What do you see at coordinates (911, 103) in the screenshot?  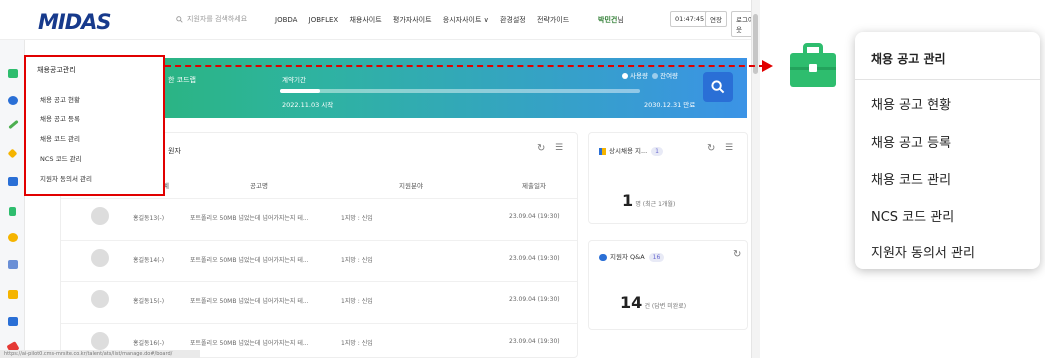 I see `popup-item-notice-status: 채용 공고 현황` at bounding box center [911, 103].